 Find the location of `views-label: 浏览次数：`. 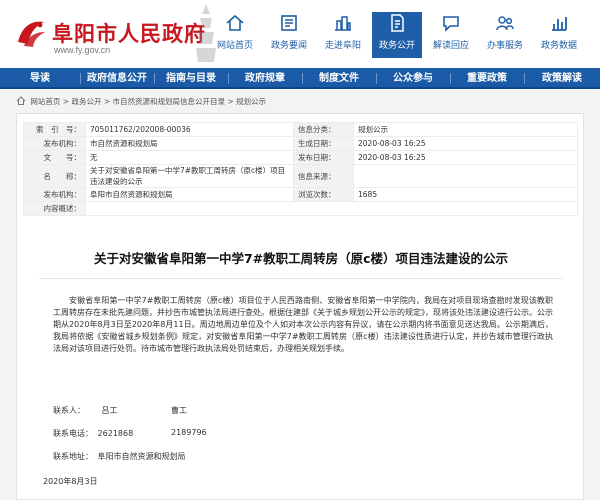

views-label: 浏览次数： is located at coordinates (323, 194).